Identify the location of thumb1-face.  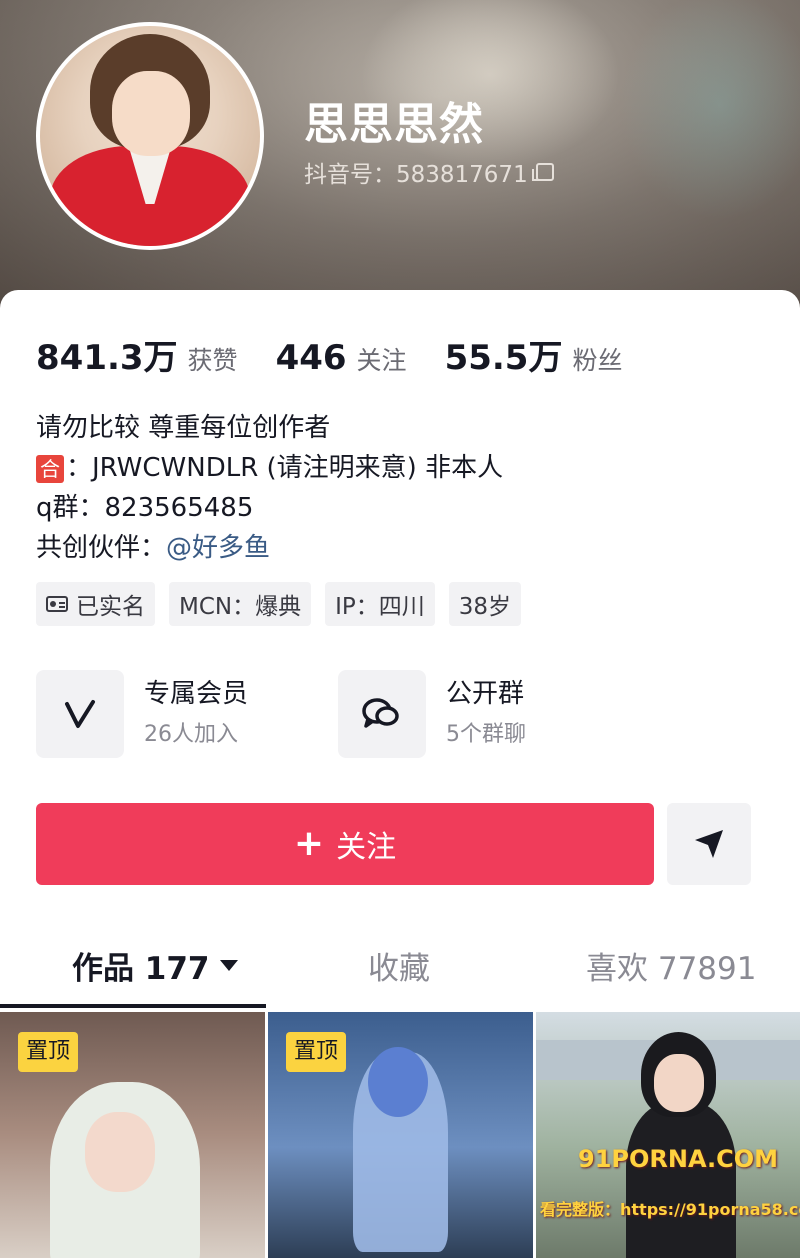
(120, 1152).